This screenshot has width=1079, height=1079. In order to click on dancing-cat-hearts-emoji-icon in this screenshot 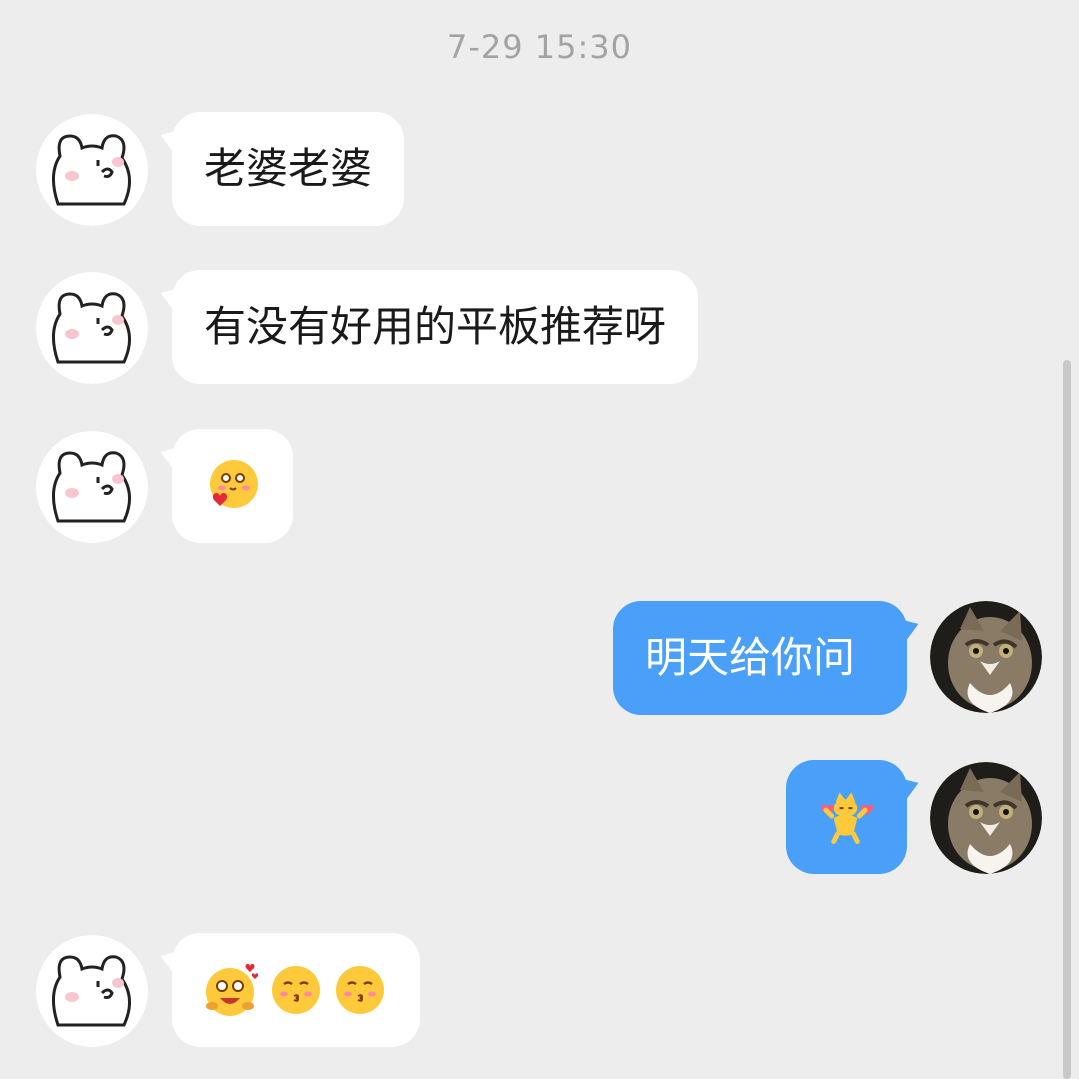, I will do `click(847, 818)`.